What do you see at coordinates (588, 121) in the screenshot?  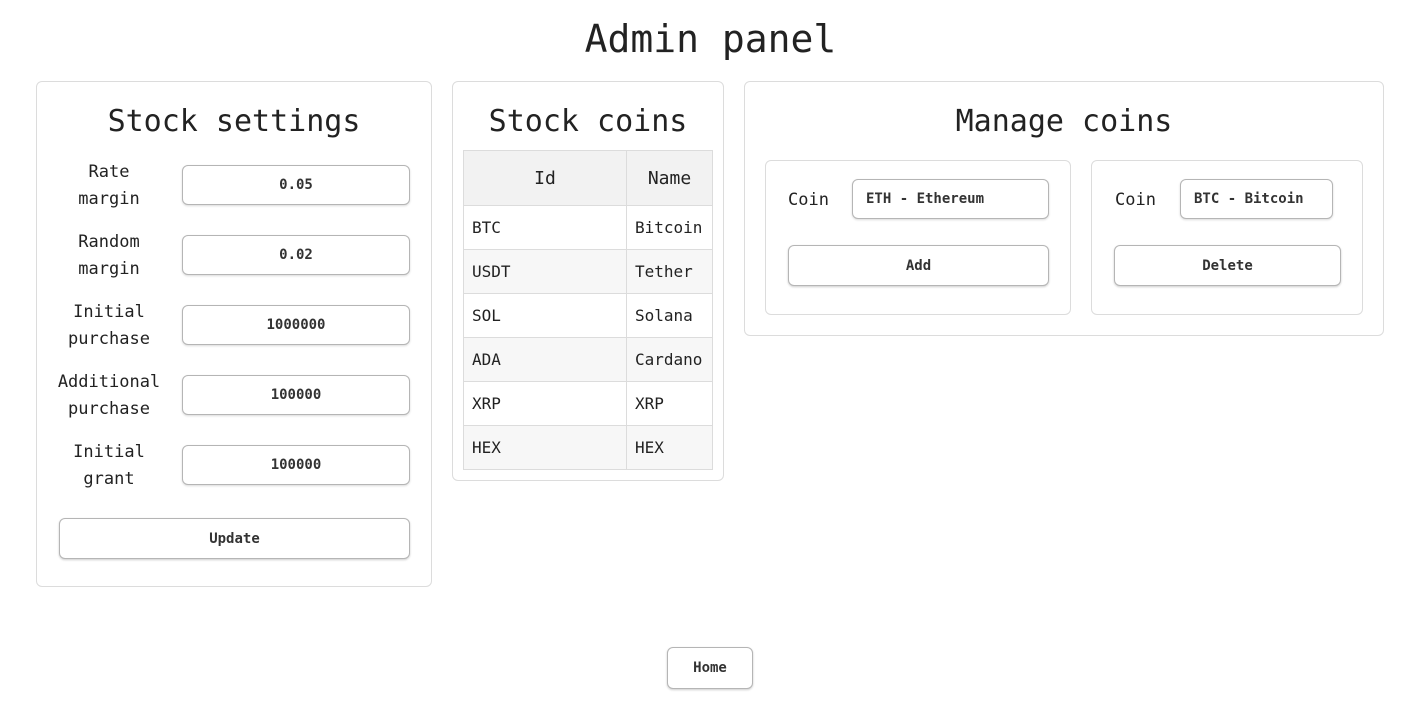 I see `stock-coins-title: Stock coins` at bounding box center [588, 121].